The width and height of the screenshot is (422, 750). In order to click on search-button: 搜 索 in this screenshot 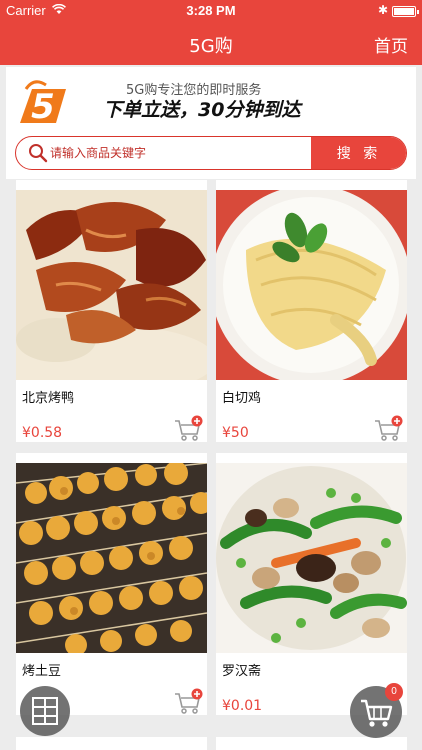, I will do `click(358, 153)`.